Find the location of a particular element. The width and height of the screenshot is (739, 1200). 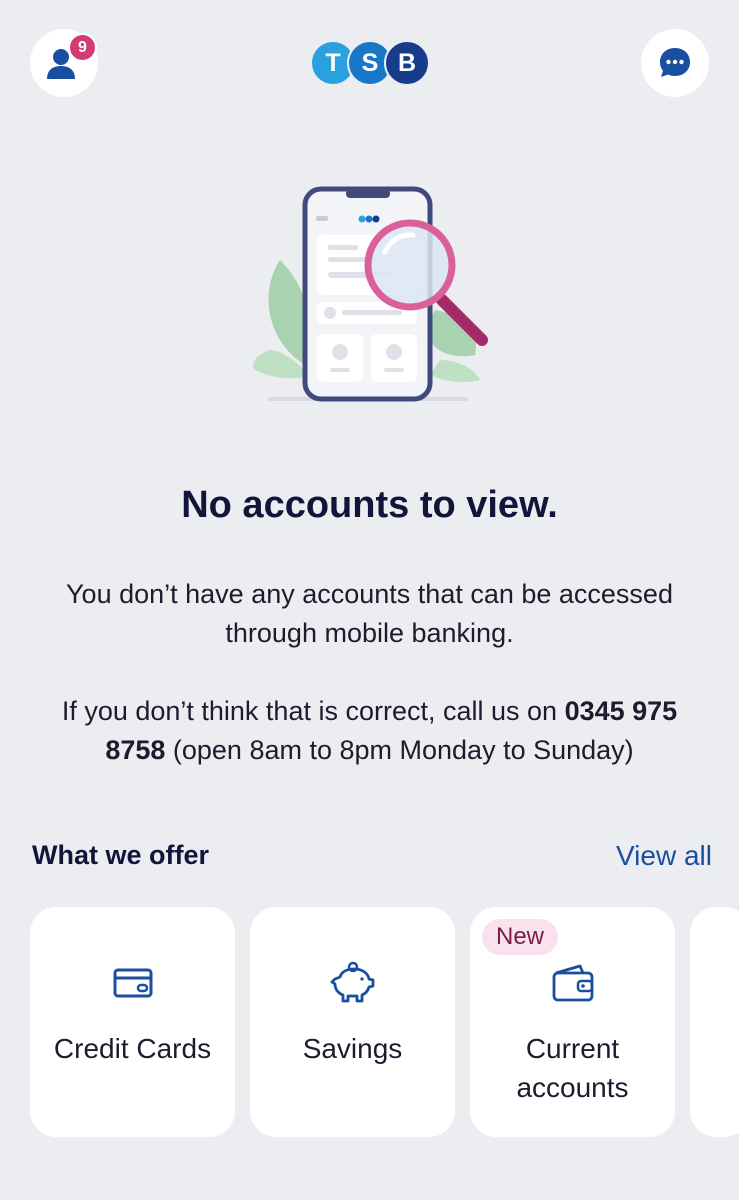

offer-card-partial is located at coordinates (714, 1022).